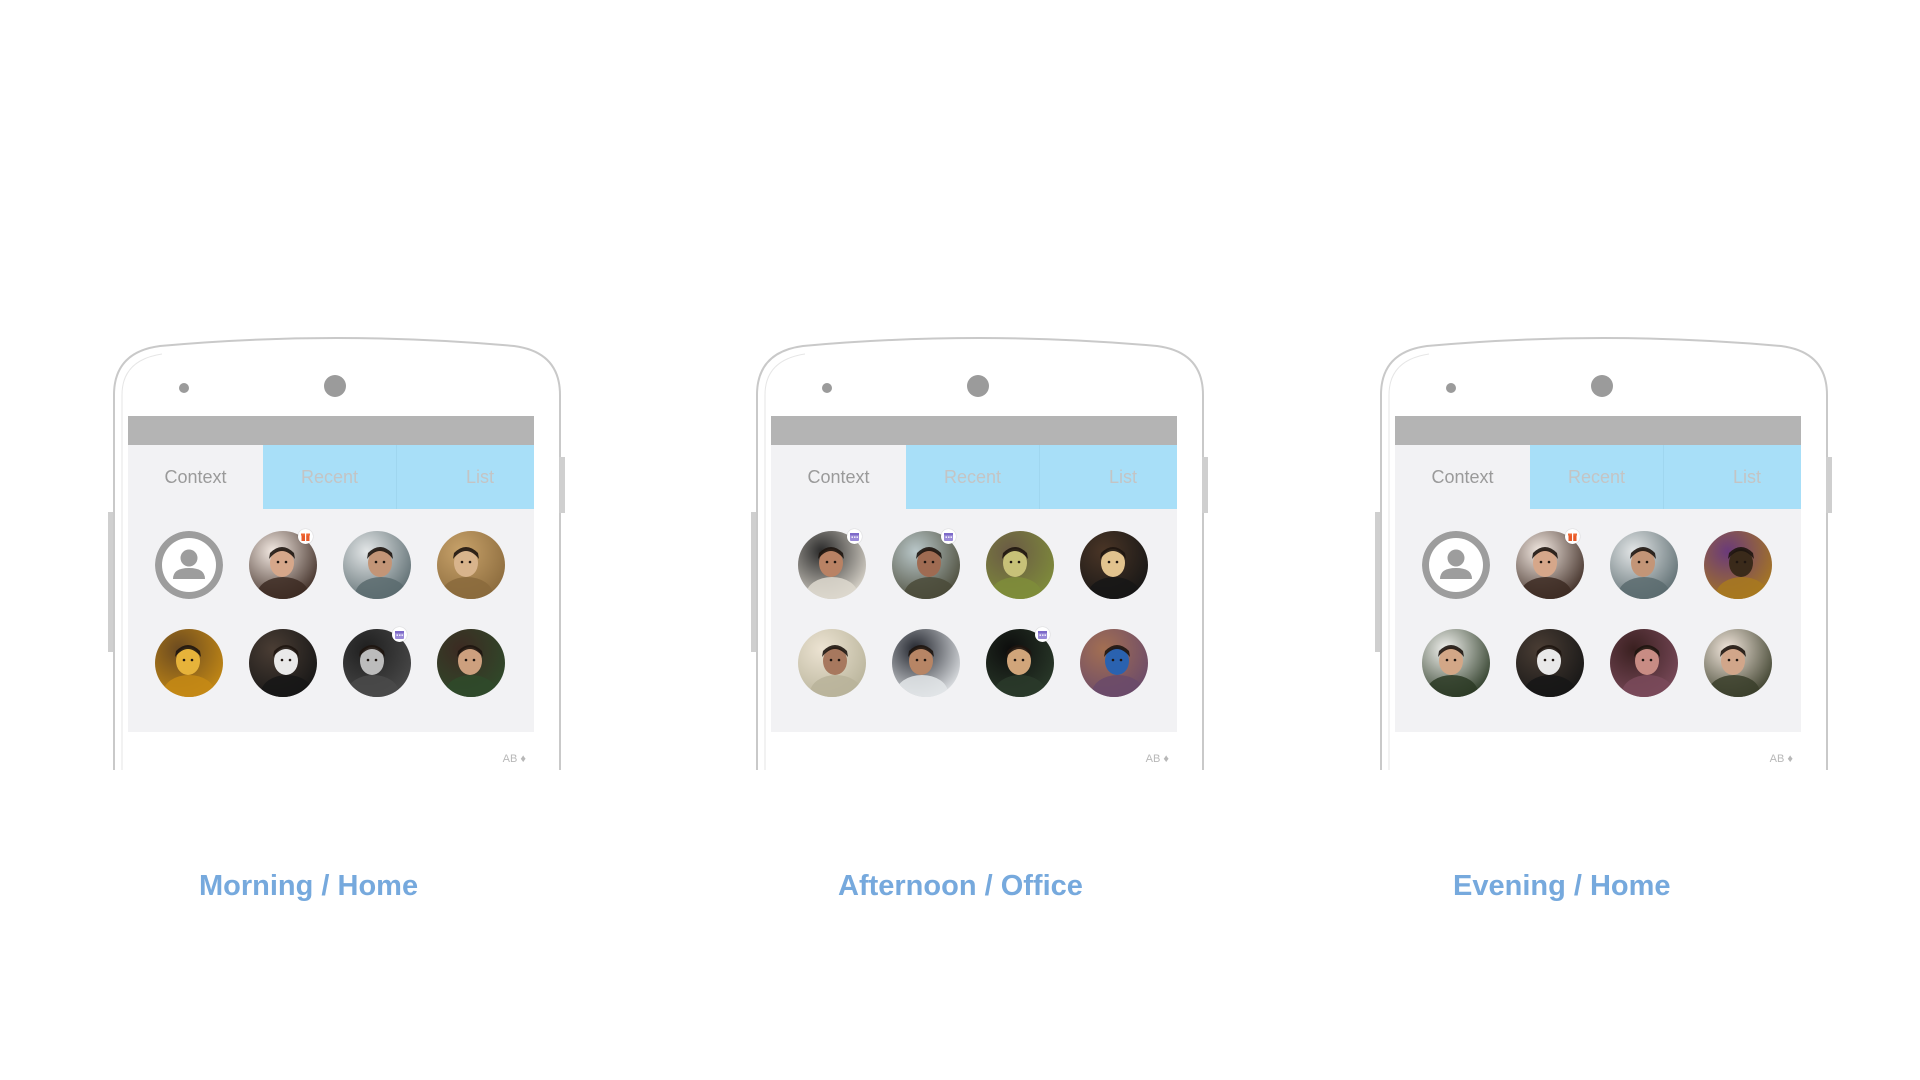  I want to click on panel-caption: Evening / Home, so click(1562, 886).